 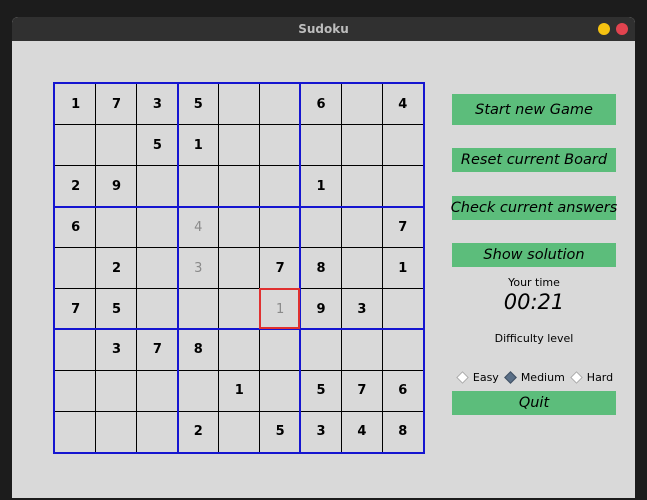 I want to click on quit-button: Quit, so click(x=534, y=403).